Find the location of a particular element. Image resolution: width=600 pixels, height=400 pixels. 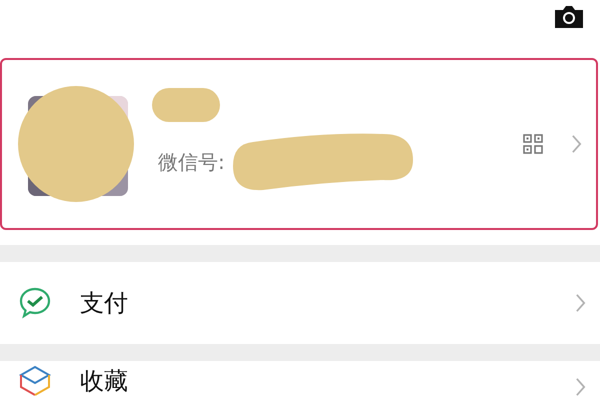

camera-icon is located at coordinates (569, 17).